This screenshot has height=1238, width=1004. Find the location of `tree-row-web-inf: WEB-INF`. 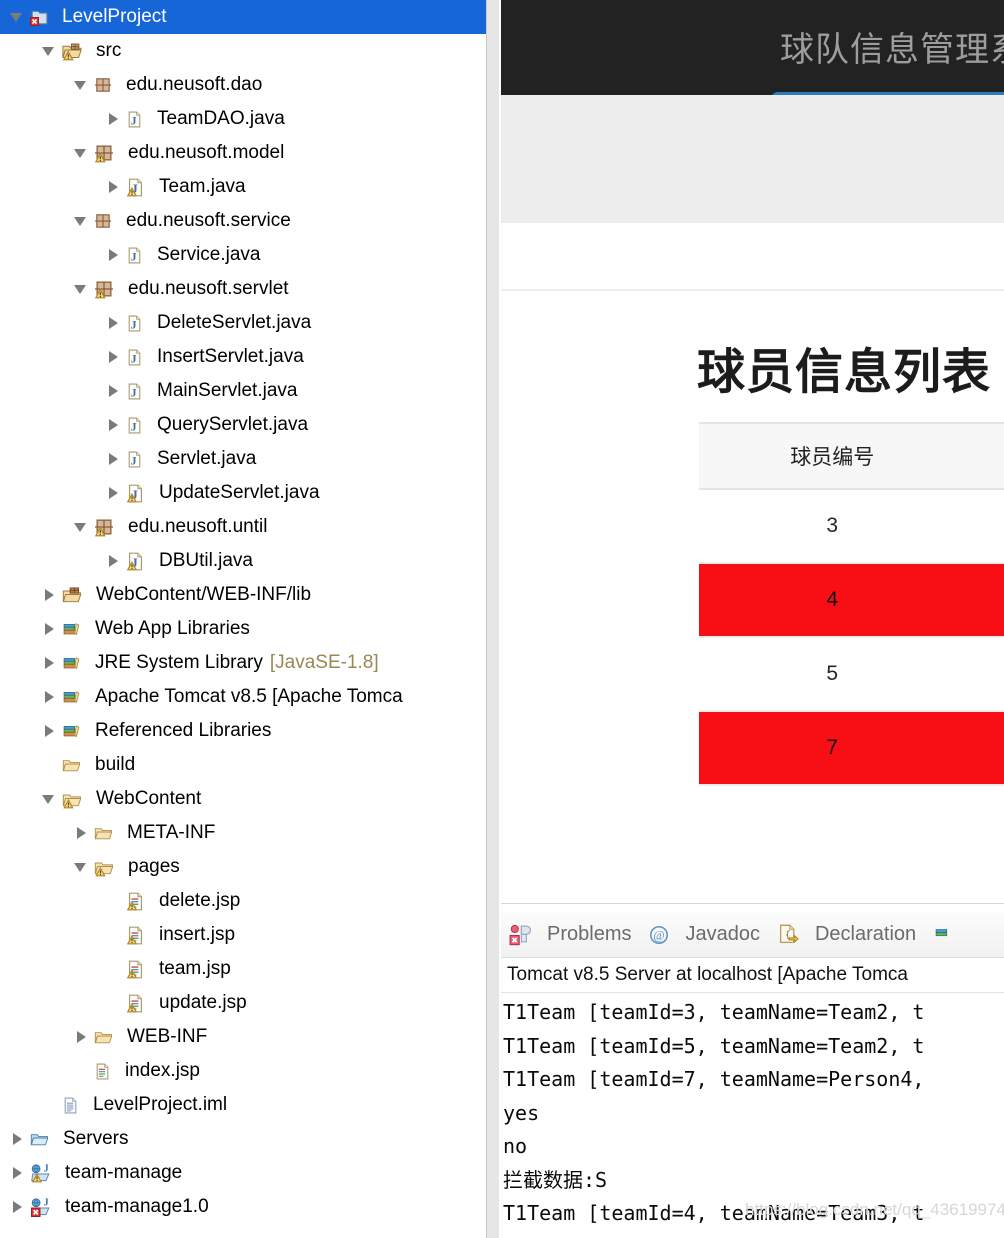

tree-row-web-inf: WEB-INF is located at coordinates (243, 1037).